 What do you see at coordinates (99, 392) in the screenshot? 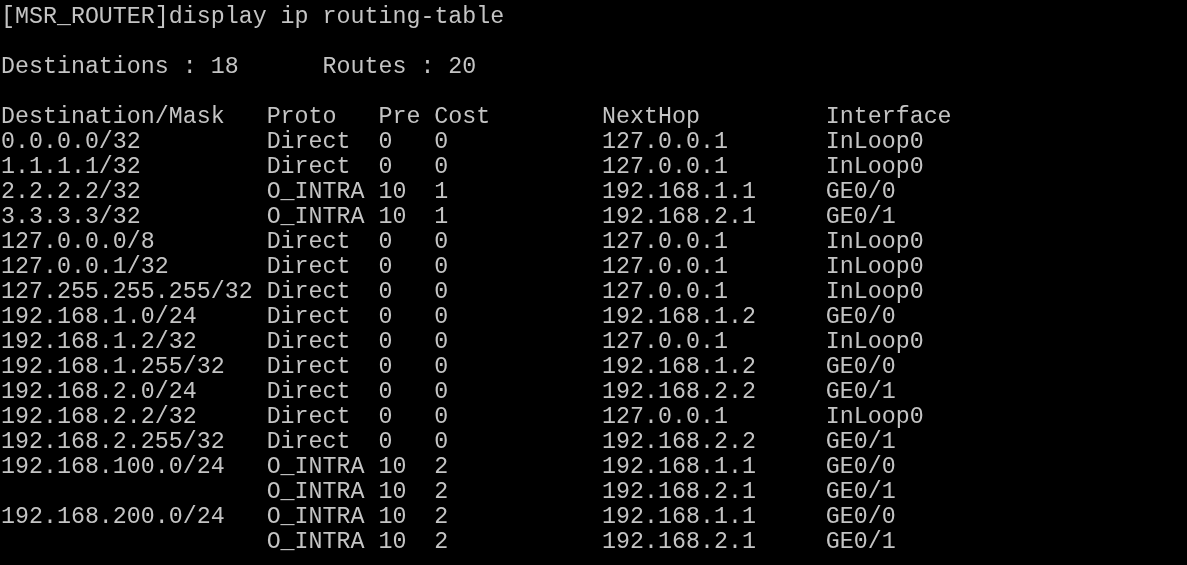
I see `table-cell: 192.168.2.0/24` at bounding box center [99, 392].